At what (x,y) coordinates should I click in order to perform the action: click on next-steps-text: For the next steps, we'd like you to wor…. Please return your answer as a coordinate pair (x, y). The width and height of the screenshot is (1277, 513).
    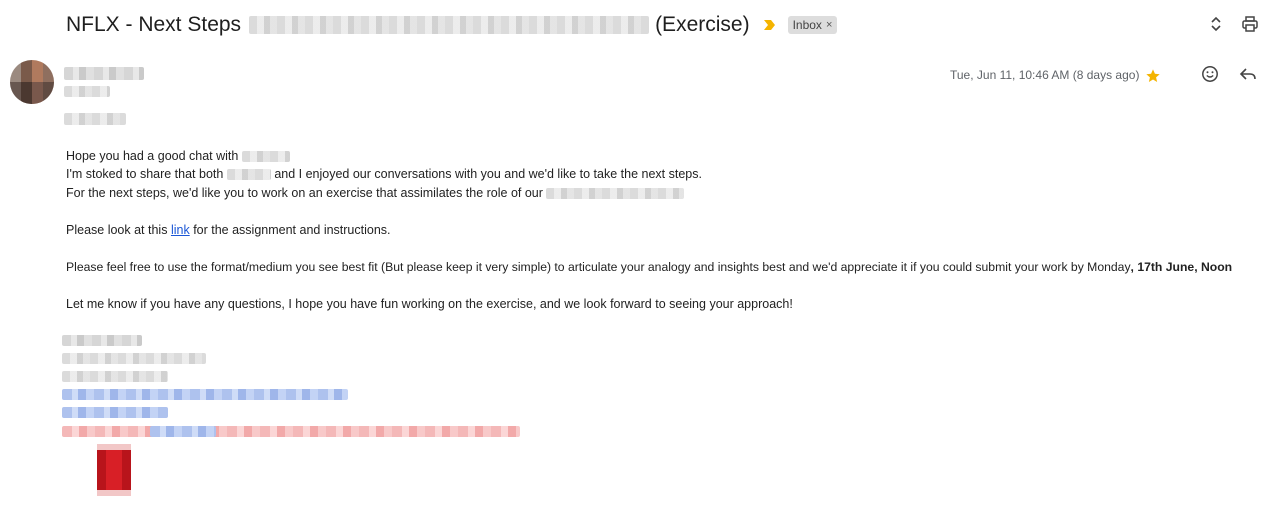
    Looking at the image, I should click on (304, 193).